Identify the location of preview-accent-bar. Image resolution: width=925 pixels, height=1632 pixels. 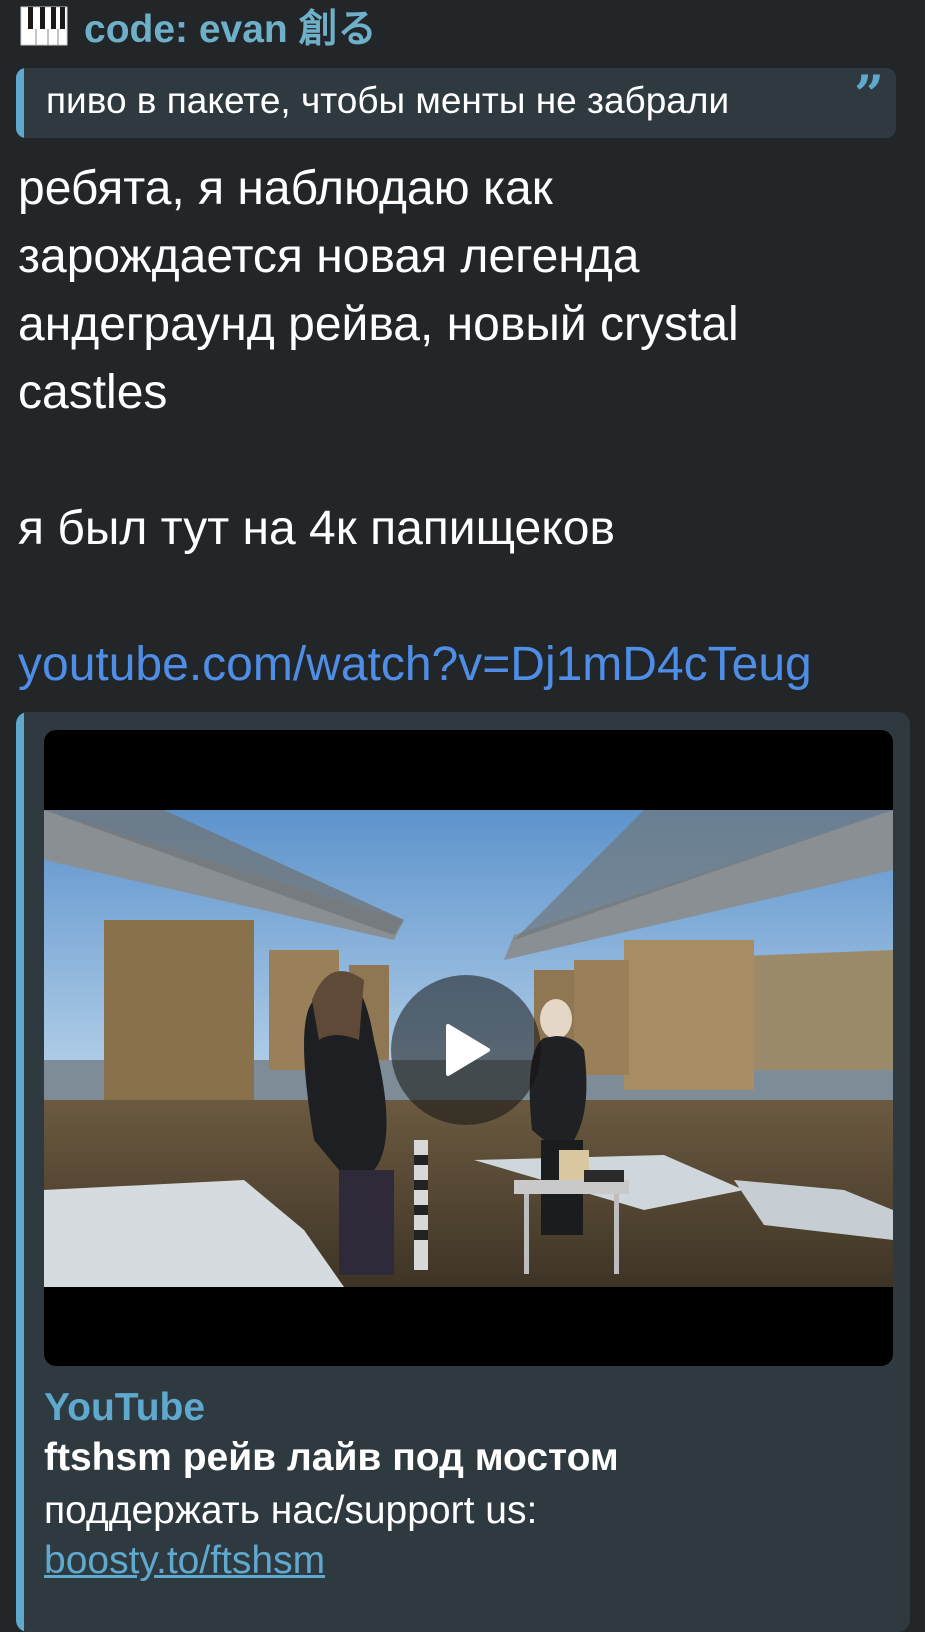
(20, 1172).